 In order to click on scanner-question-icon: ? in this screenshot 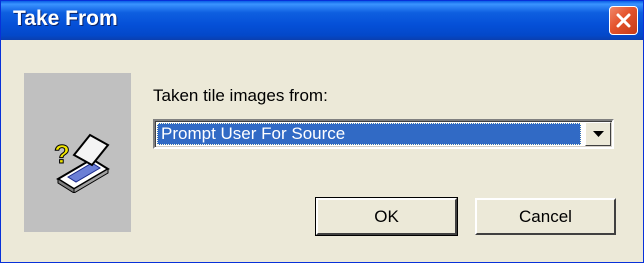, I will do `click(82, 163)`.